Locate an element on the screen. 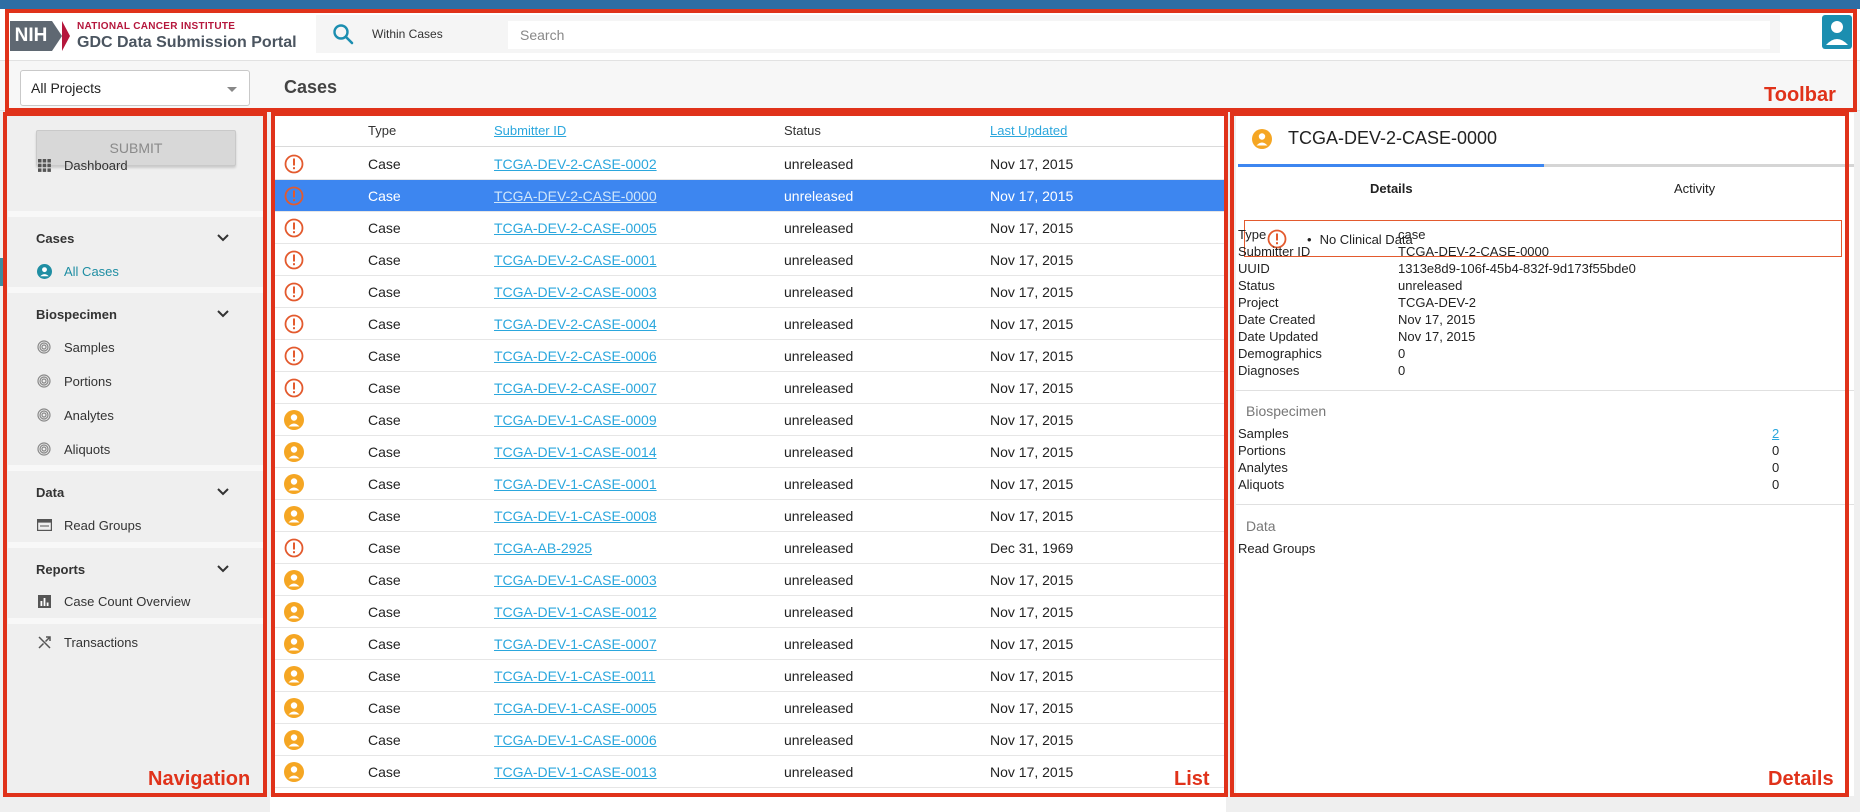 The height and width of the screenshot is (812, 1860). sidebar-item-analytes: Analytes is located at coordinates (75, 415).